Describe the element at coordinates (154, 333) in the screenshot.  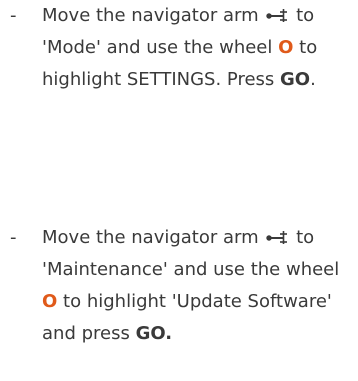
I see `go-button-label: GO.` at that location.